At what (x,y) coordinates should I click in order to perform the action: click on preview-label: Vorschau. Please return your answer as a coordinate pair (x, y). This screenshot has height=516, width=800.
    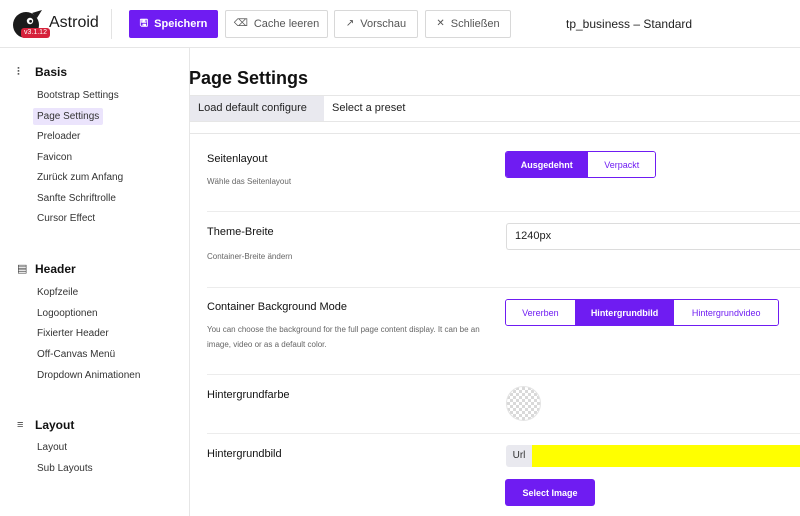
    Looking at the image, I should click on (383, 24).